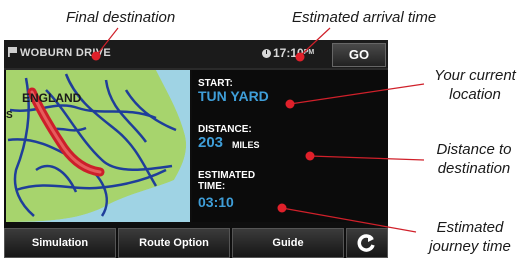  What do you see at coordinates (349, 220) in the screenshot?
I see `connector-journey-time` at bounding box center [349, 220].